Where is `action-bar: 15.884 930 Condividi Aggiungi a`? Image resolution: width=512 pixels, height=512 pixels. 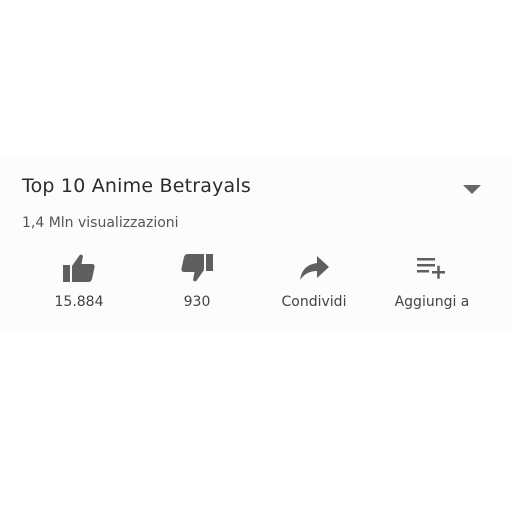 action-bar: 15.884 930 Condividi Aggiungi a is located at coordinates (256, 285).